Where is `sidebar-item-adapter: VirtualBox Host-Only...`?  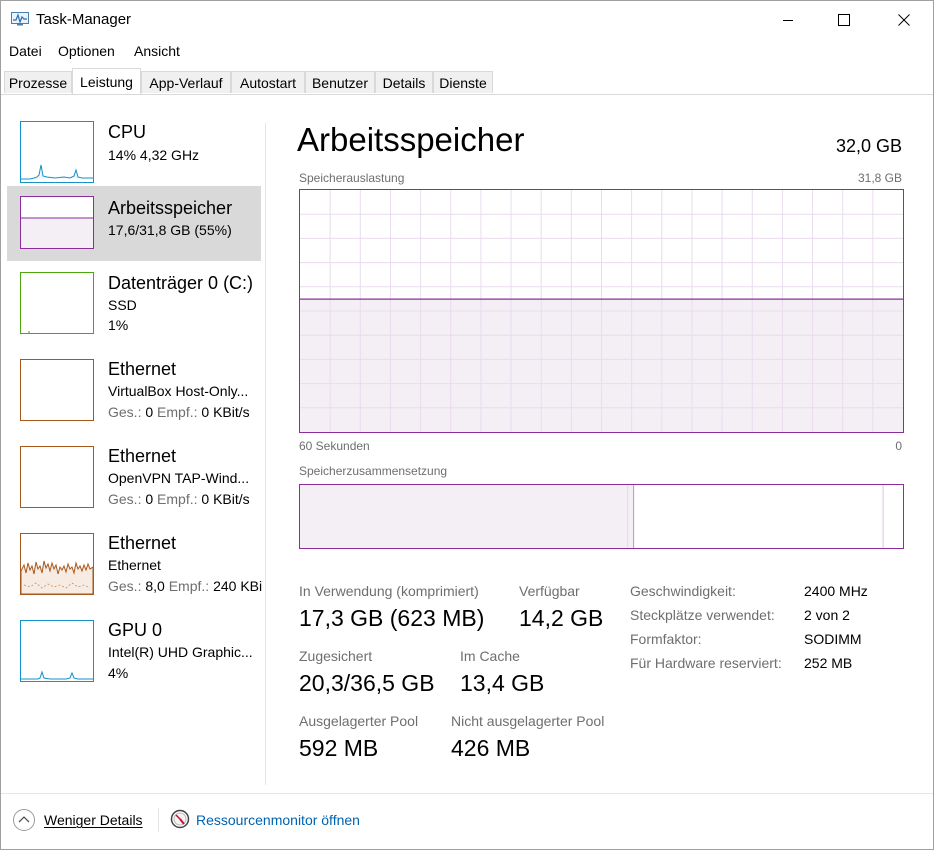
sidebar-item-adapter: VirtualBox Host-Only... is located at coordinates (178, 391).